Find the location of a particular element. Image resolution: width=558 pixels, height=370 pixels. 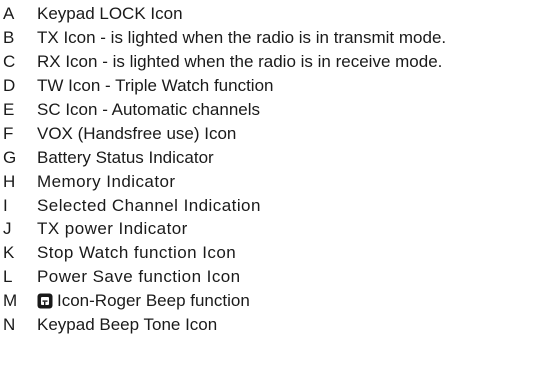

legend-letter: N is located at coordinates (9, 325).